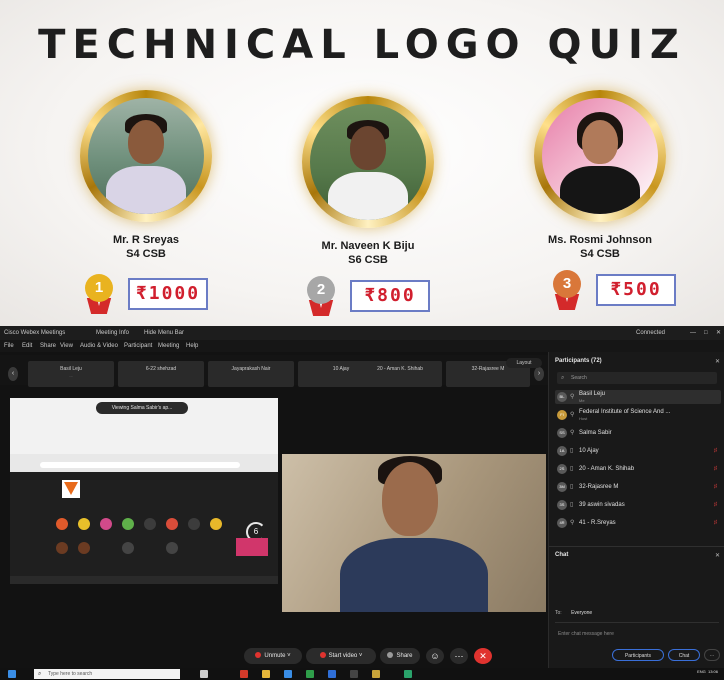 The height and width of the screenshot is (680, 724). Describe the element at coordinates (168, 346) in the screenshot. I see `menu-meeting: Meeting` at that location.